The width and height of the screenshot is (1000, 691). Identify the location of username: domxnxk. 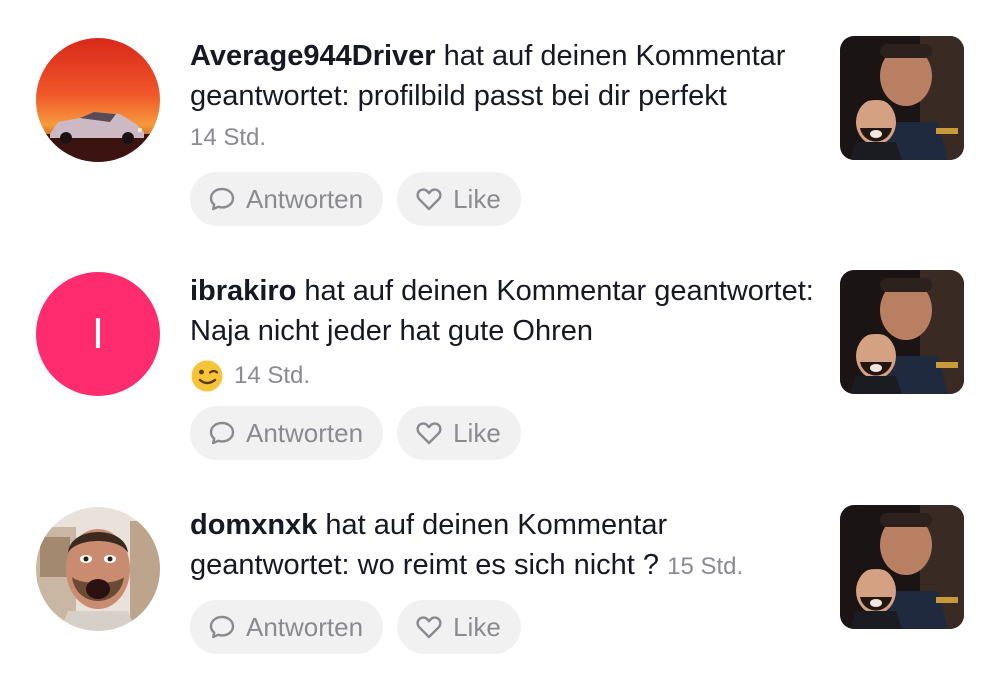
(253, 525).